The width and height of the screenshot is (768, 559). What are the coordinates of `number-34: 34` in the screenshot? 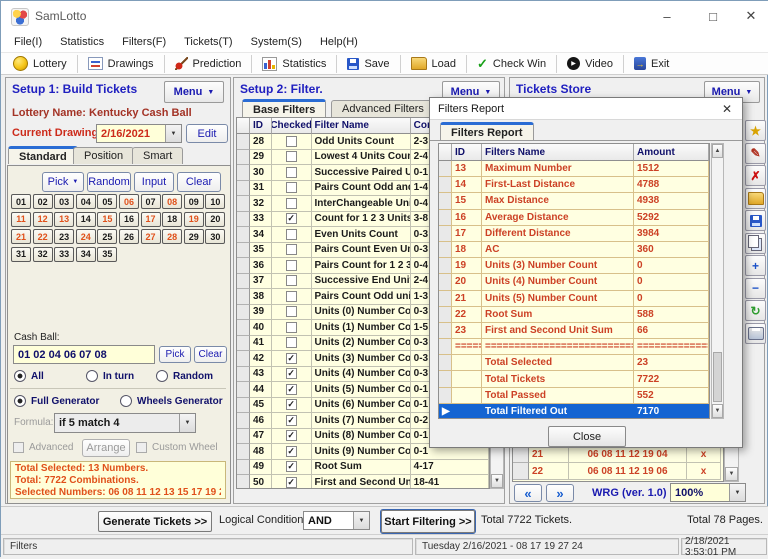 It's located at (85, 254).